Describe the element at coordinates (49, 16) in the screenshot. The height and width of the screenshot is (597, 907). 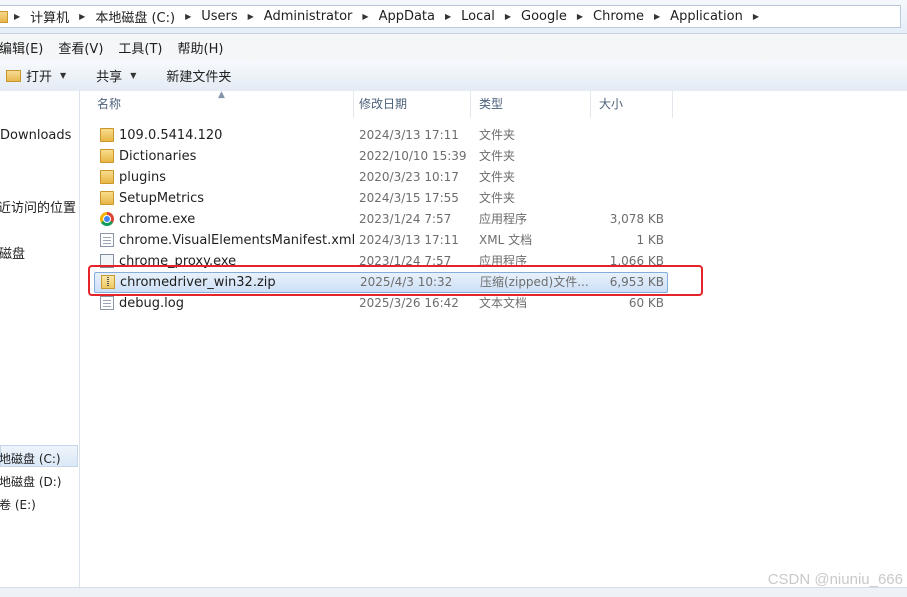
I see `breadcrumb-computer: 计算机` at that location.